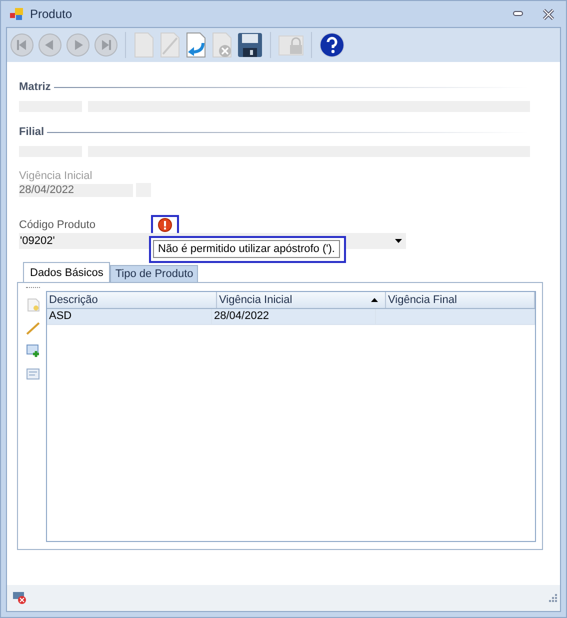  Describe the element at coordinates (246, 249) in the screenshot. I see `tooltip: Não é permitido utilizar apóstrofo (').` at that location.